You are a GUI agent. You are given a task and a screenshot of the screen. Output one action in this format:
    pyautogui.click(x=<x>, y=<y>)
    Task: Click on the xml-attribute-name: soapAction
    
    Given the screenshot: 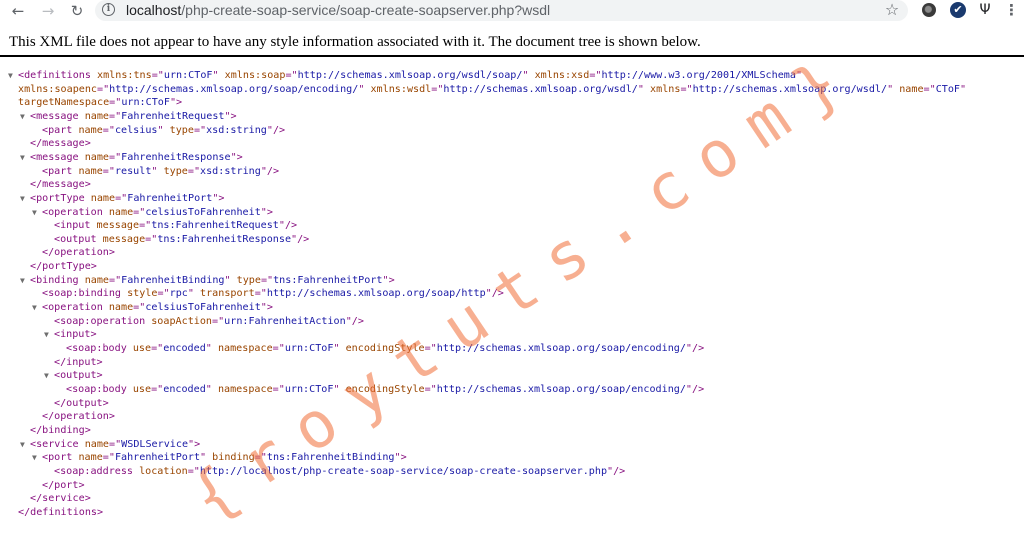 What is the action you would take?
    pyautogui.click(x=182, y=321)
    